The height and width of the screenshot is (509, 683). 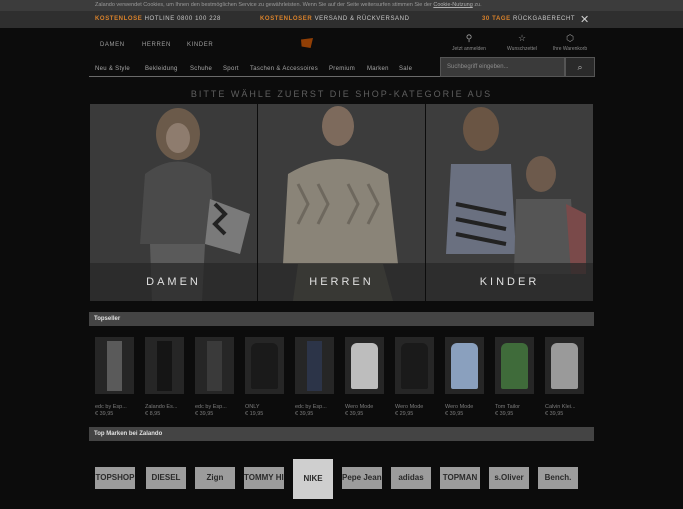 I want to click on product-price: € 29,95, so click(x=404, y=414).